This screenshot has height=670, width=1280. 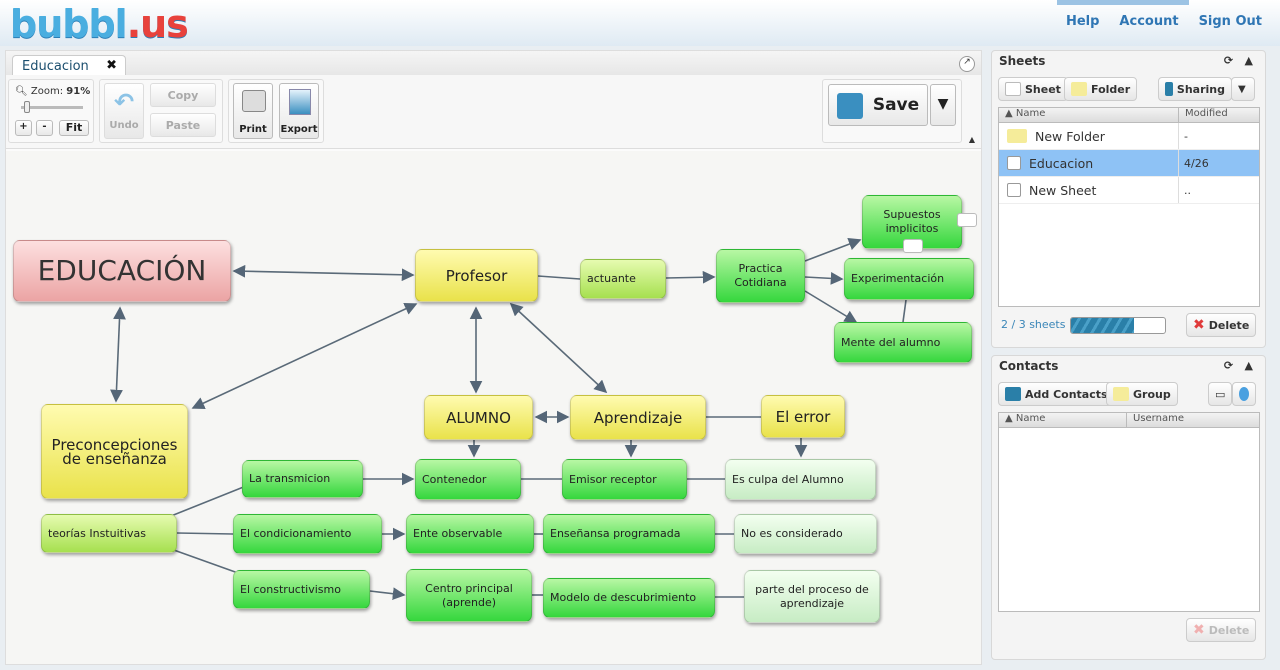 What do you see at coordinates (1118, 325) in the screenshot?
I see `usage-bar` at bounding box center [1118, 325].